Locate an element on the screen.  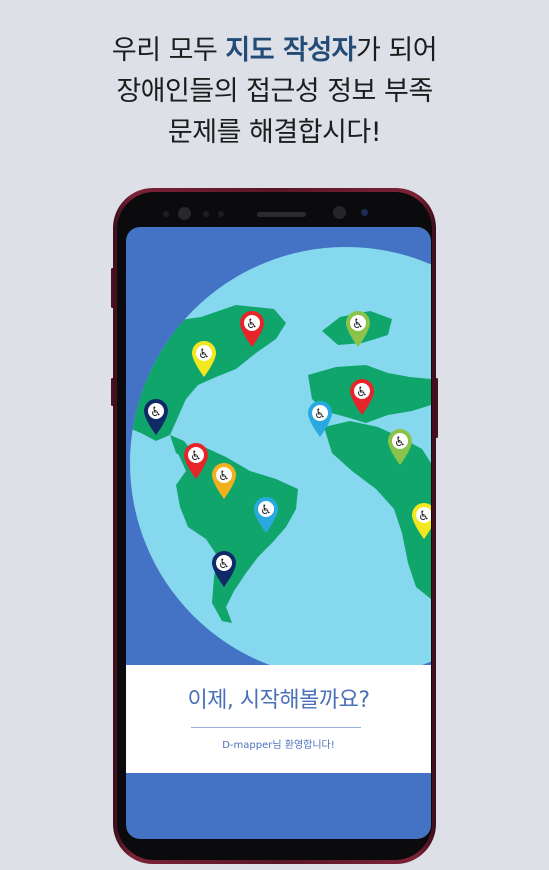
divider is located at coordinates (276, 727).